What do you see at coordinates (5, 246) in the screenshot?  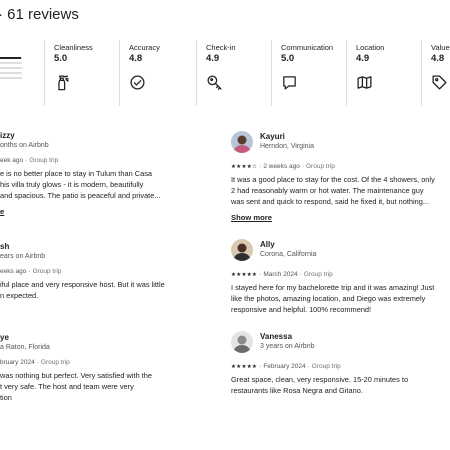 I see `reviewer-name: sh` at bounding box center [5, 246].